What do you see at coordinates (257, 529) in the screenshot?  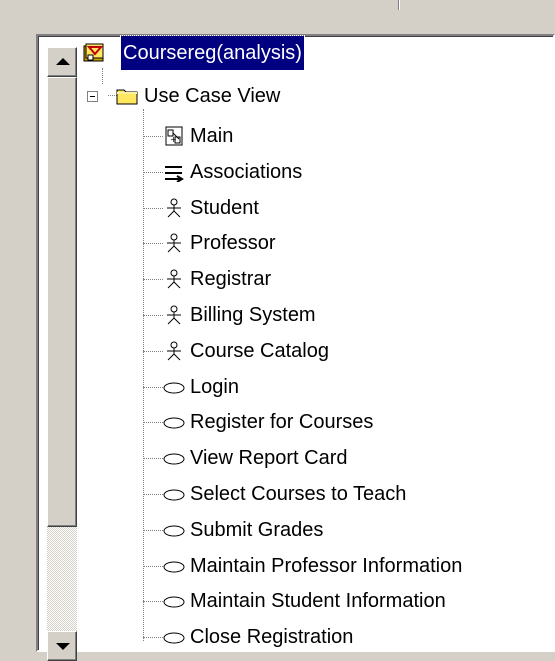 I see `tree-node-label: Submit Grades` at bounding box center [257, 529].